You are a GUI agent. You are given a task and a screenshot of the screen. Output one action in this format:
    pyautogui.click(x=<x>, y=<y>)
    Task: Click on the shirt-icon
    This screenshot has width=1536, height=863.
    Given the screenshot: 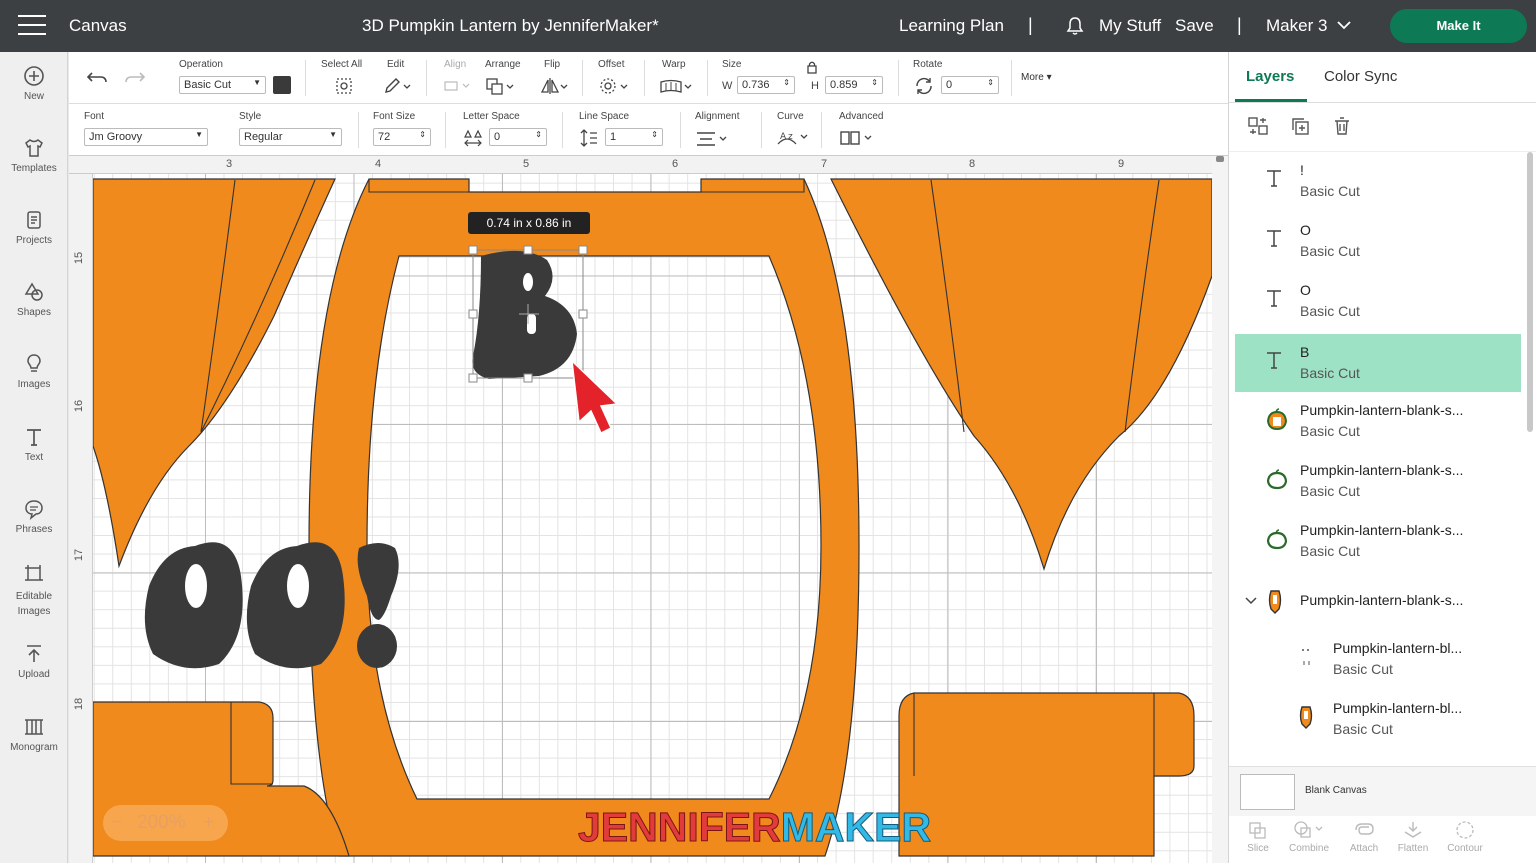 What is the action you would take?
    pyautogui.click(x=34, y=148)
    